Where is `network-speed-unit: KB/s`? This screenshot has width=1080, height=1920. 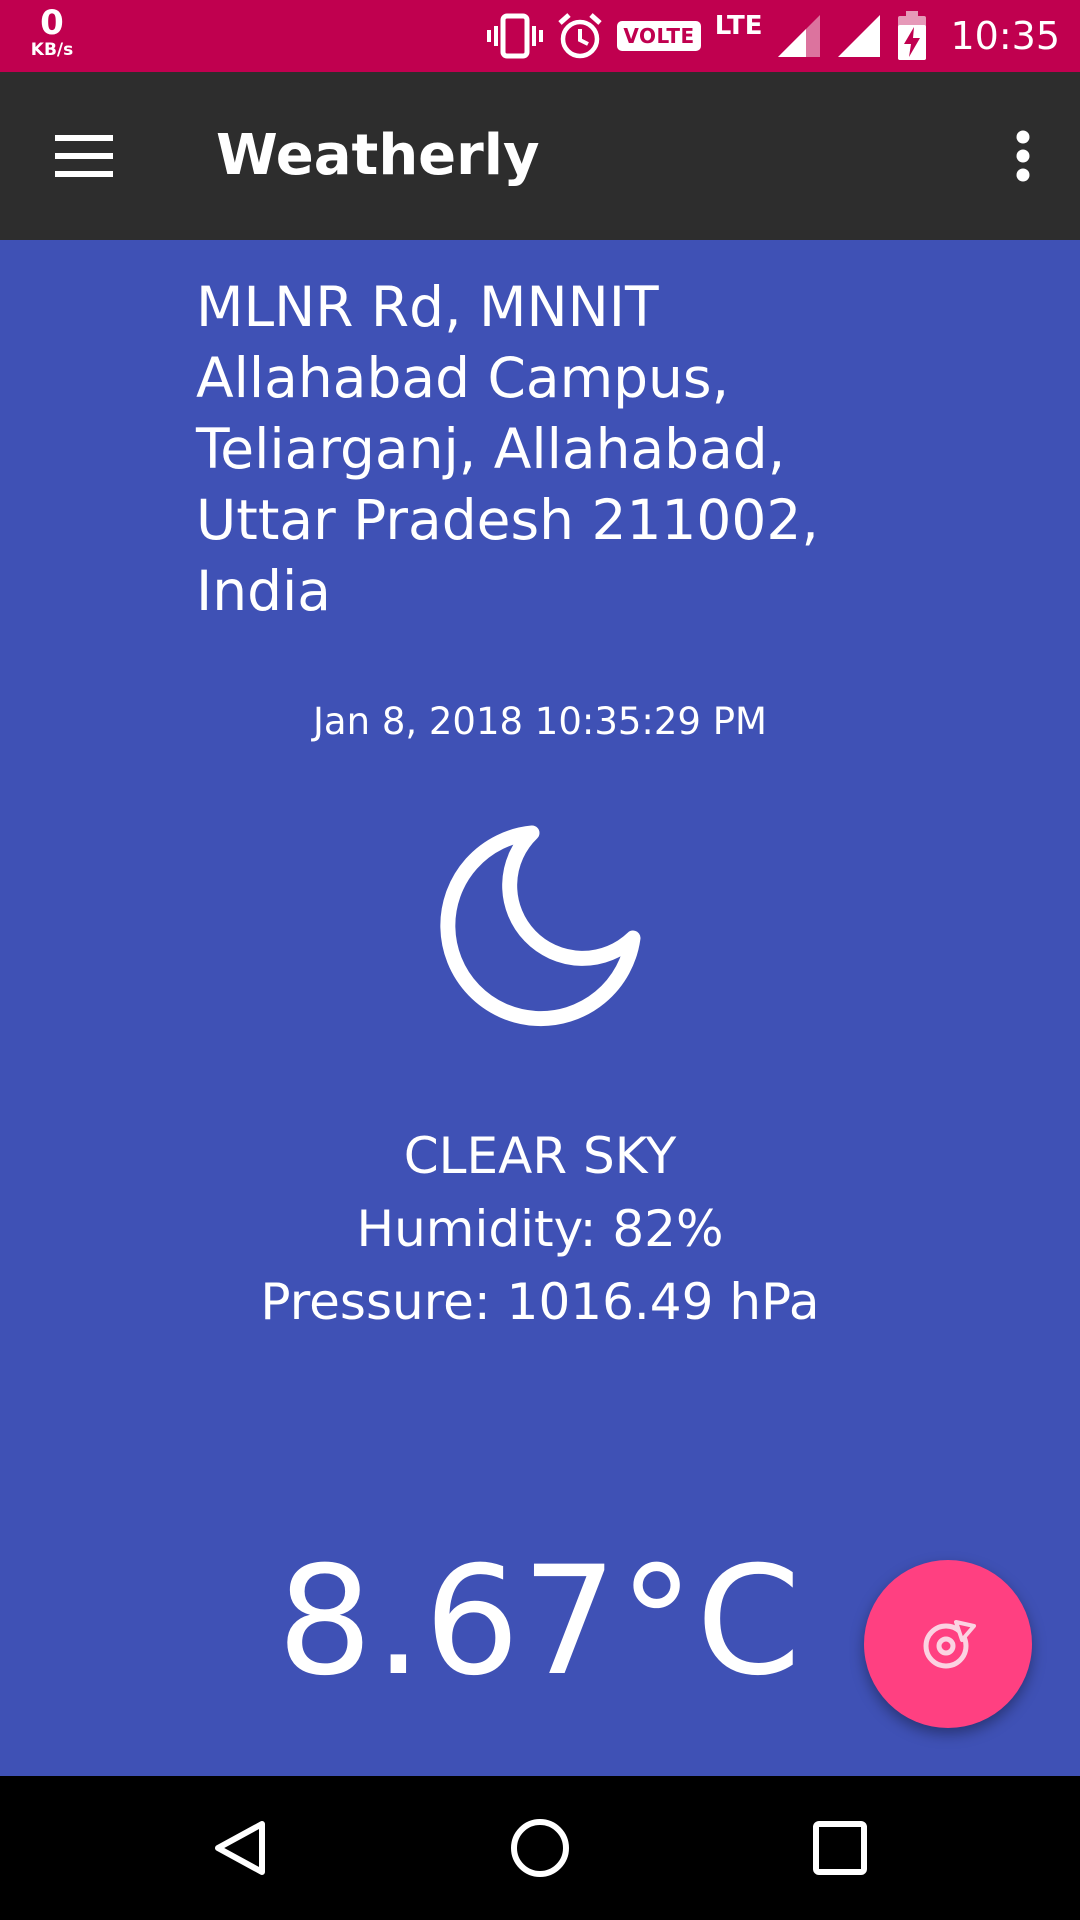
network-speed-unit: KB/s is located at coordinates (52, 50).